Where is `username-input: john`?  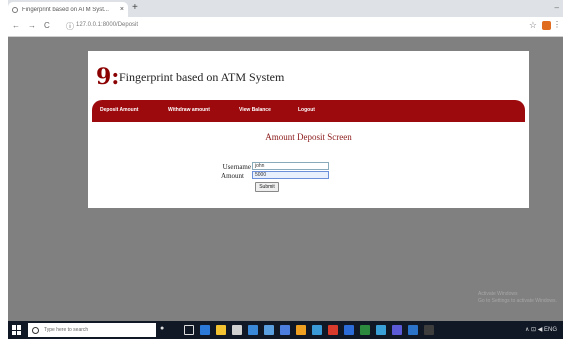 username-input: john is located at coordinates (290, 166).